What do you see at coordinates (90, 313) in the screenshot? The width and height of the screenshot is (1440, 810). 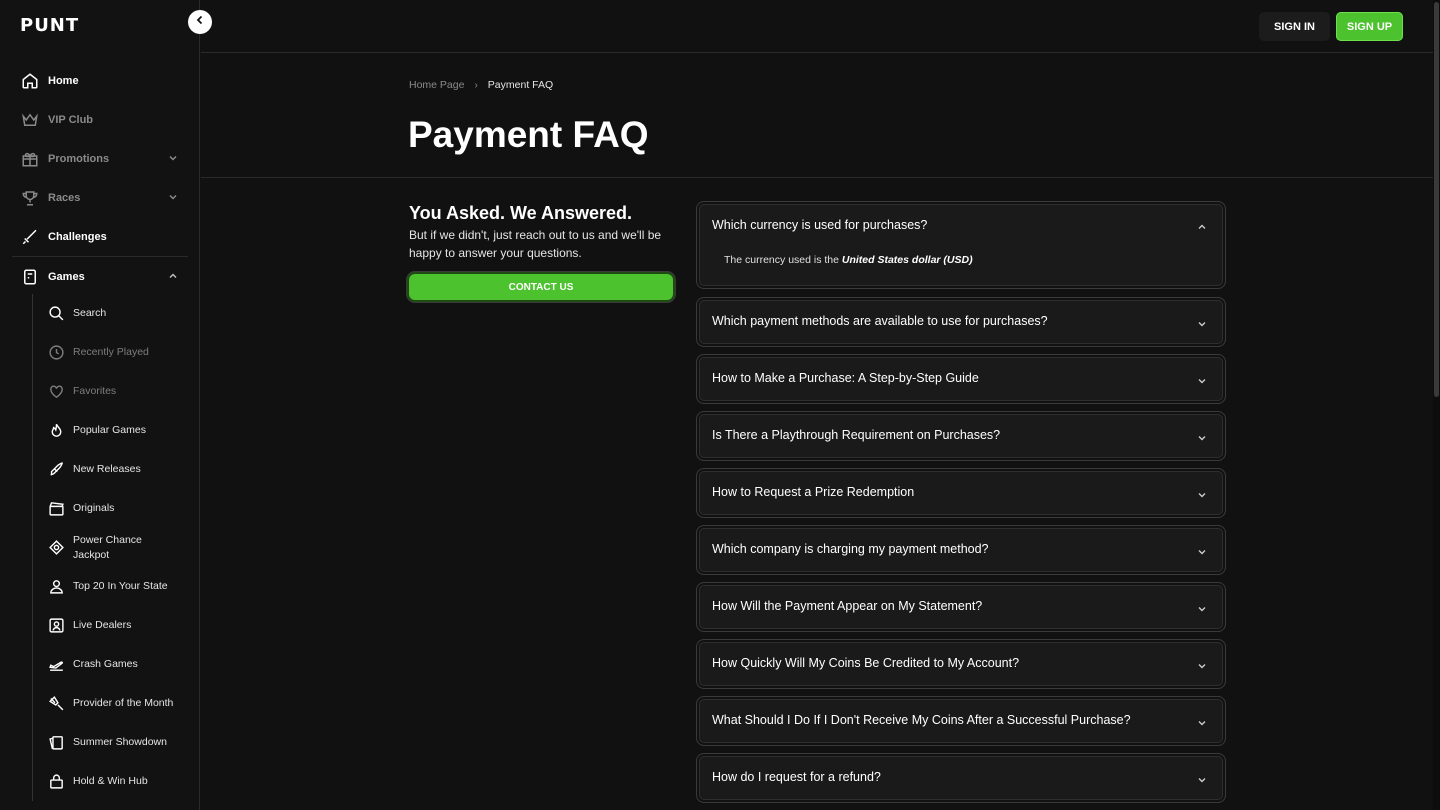 I see `sidebar-item-label: Search` at bounding box center [90, 313].